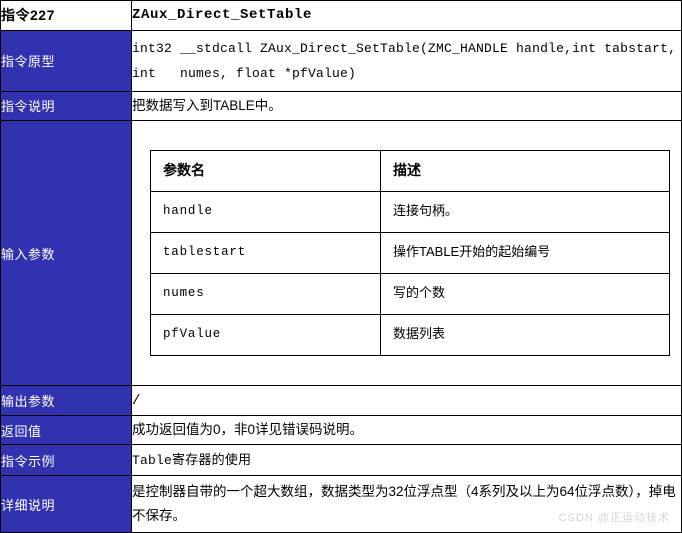 The height and width of the screenshot is (533, 682). I want to click on parameter-desc: 操作TABLE开始的起始编号, so click(525, 252).